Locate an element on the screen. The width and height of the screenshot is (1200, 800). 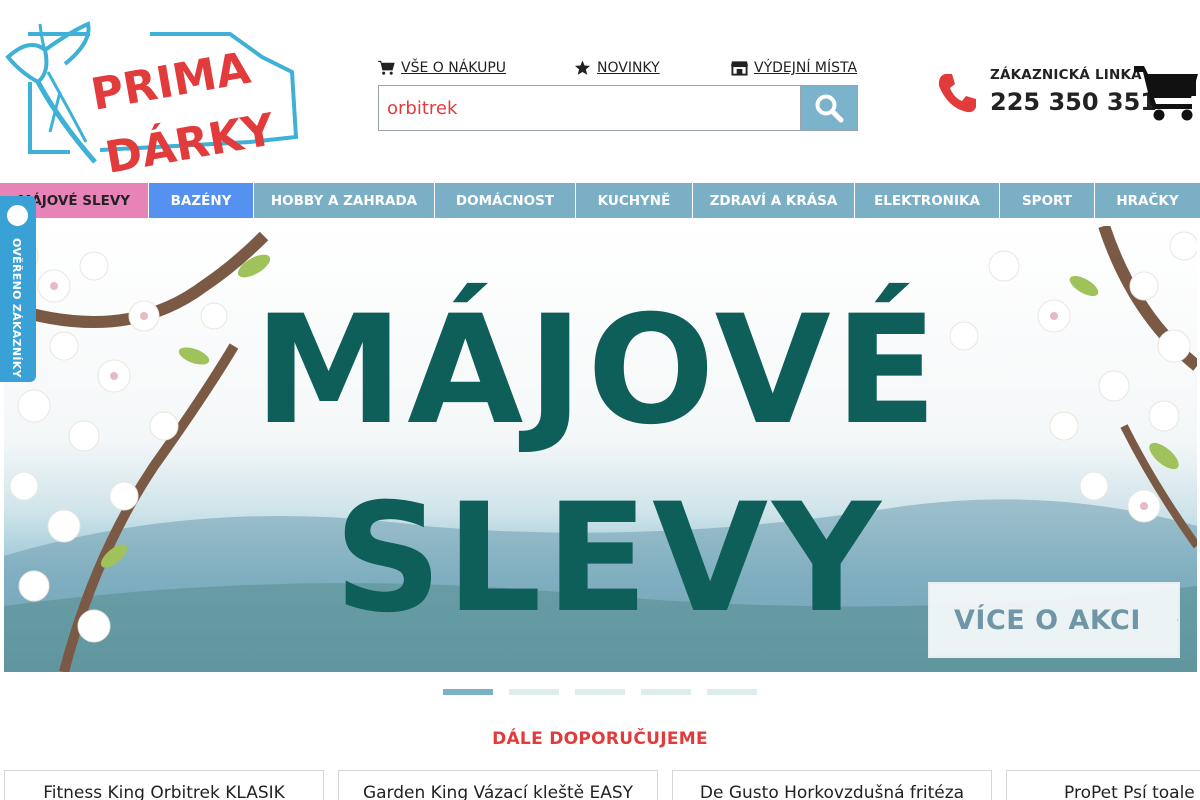
slider-dots is located at coordinates (600, 692).